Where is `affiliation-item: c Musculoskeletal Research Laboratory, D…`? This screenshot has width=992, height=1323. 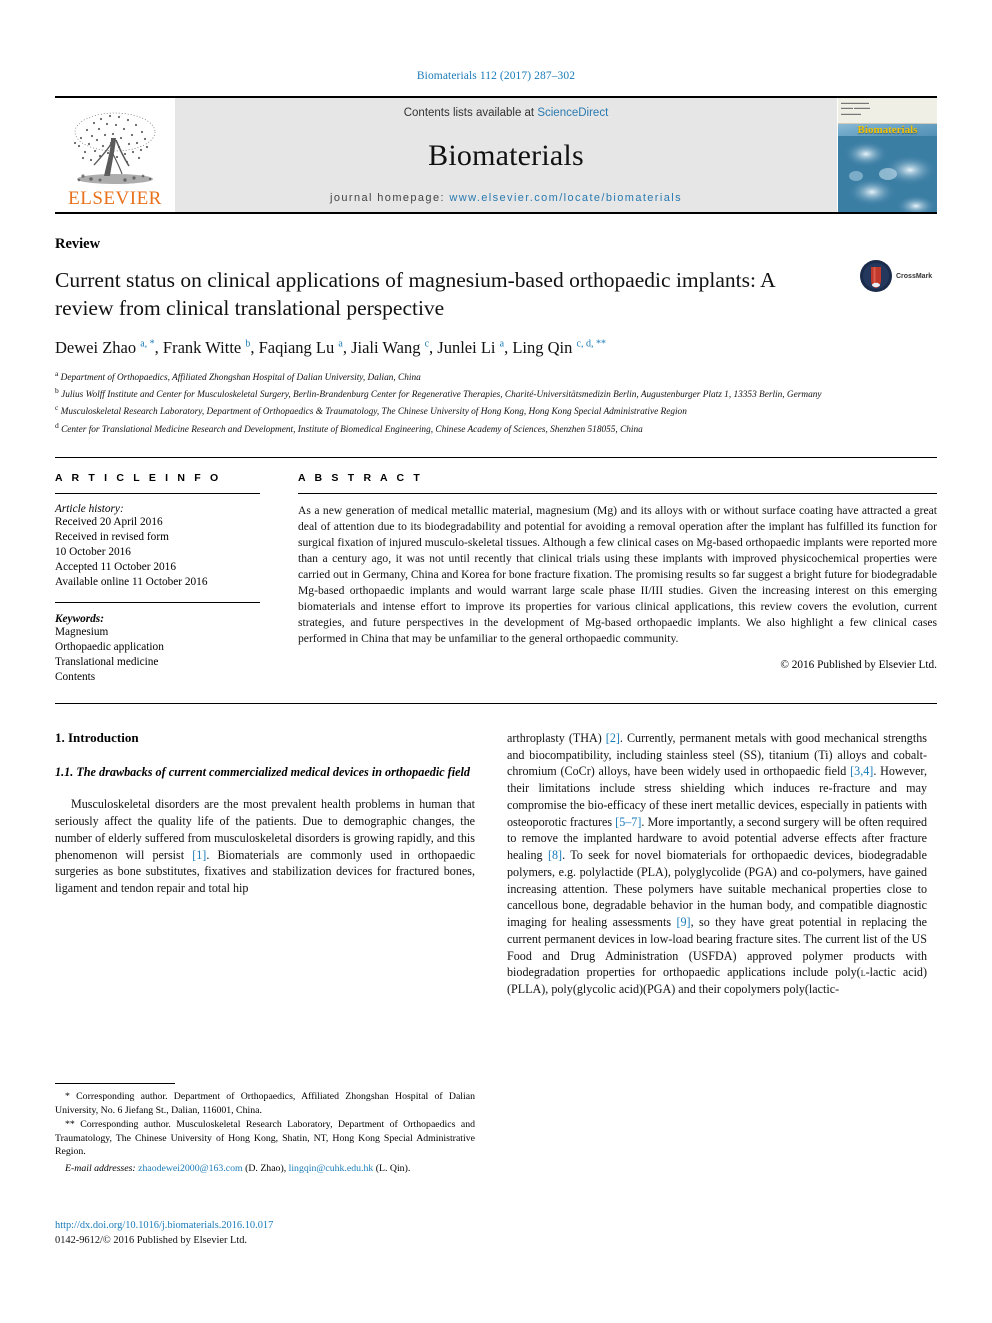
affiliation-item: c Musculoskeletal Research Laboratory, D… is located at coordinates (371, 410).